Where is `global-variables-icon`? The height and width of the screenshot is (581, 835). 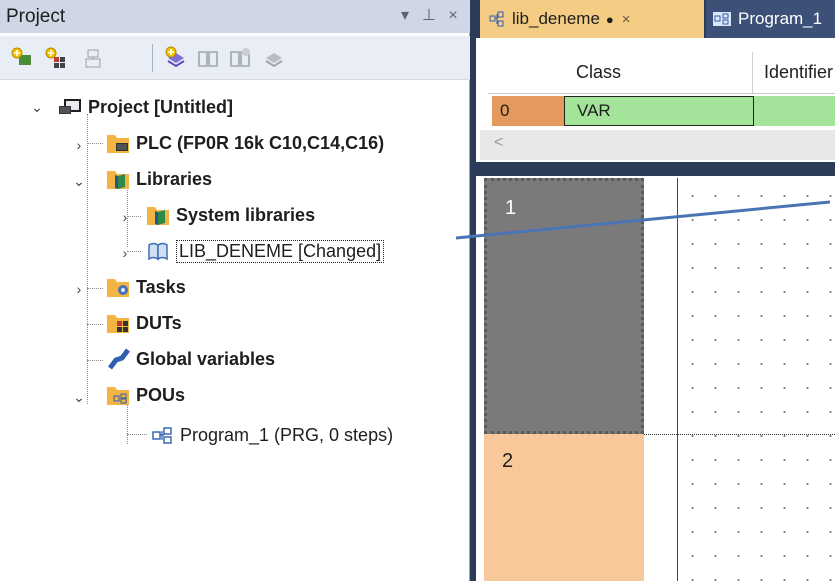
global-variables-icon is located at coordinates (118, 359).